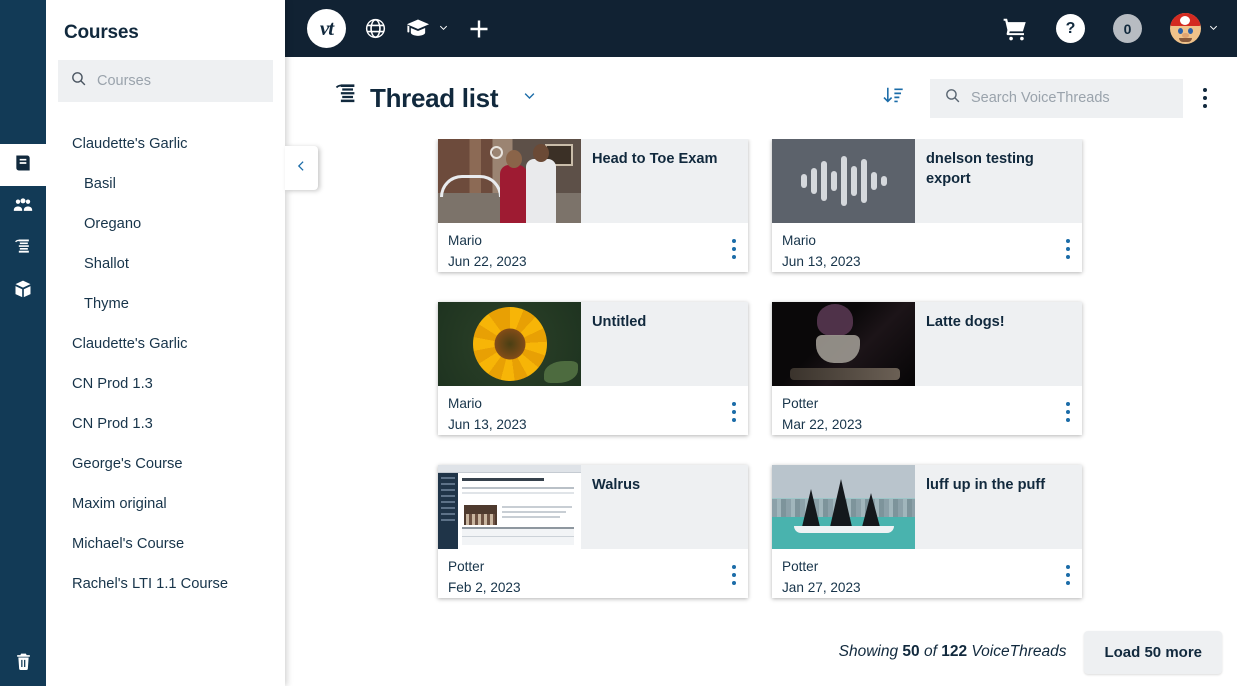 The width and height of the screenshot is (1237, 686). I want to click on thread-title: Latte dogs!, so click(965, 322).